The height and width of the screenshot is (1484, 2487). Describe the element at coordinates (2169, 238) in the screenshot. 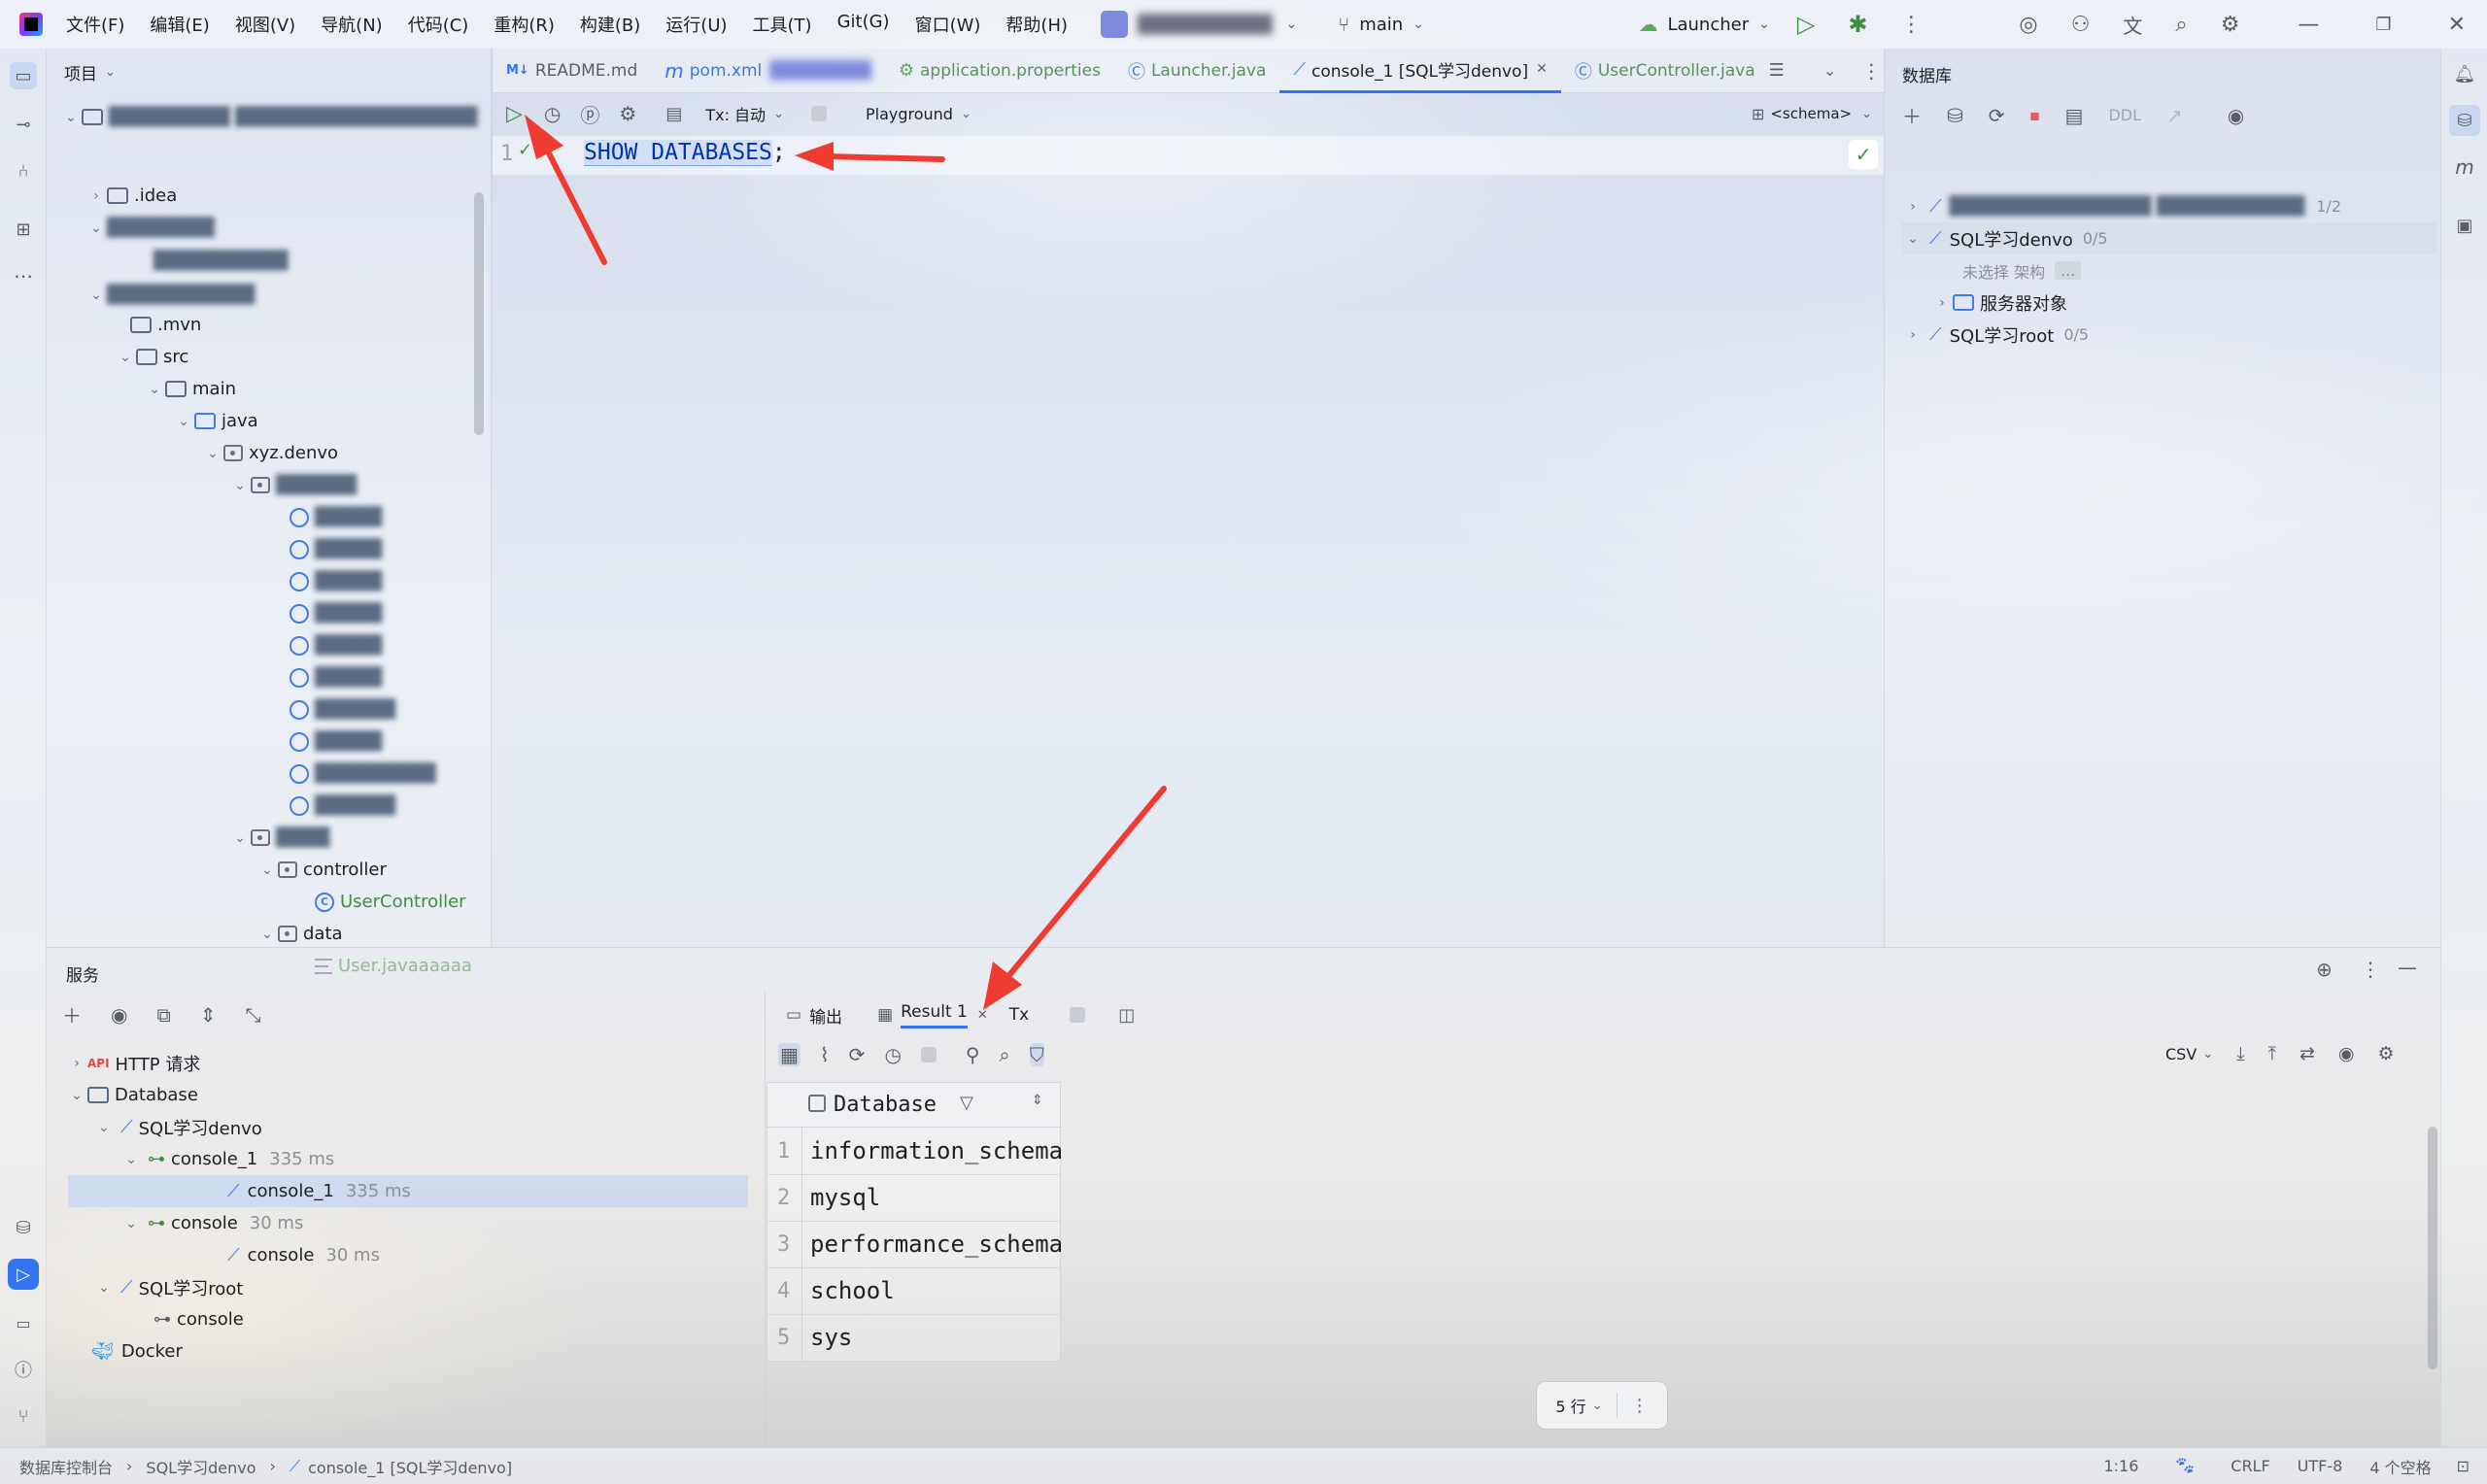

I see `datasource-denvo: ⌄ ⟋ SQL学习denvo 0/5` at that location.